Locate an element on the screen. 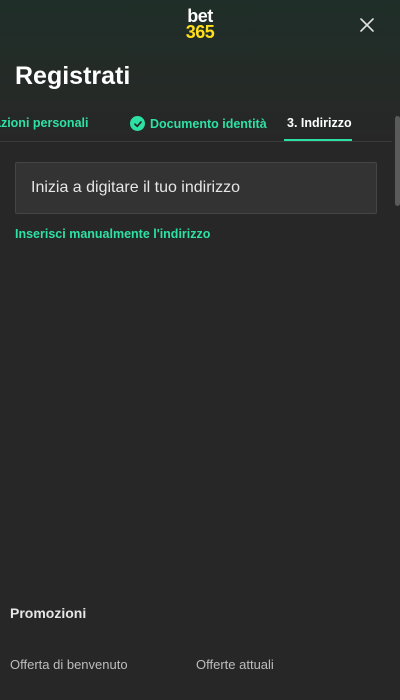  address-search-input is located at coordinates (196, 188).